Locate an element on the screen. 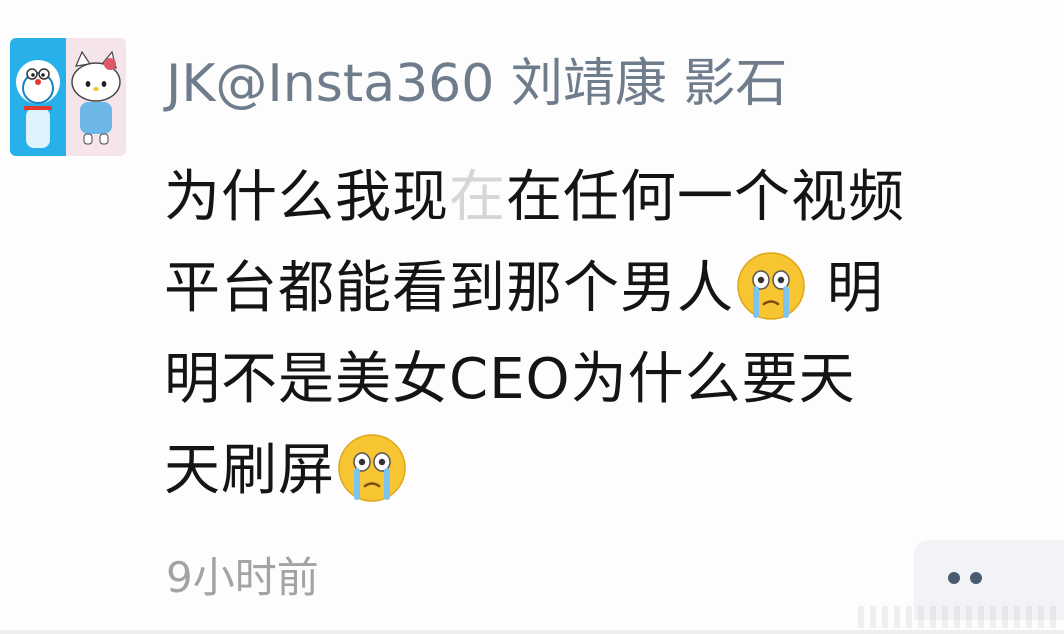  comment-line: 天刷屏 is located at coordinates (604, 470).